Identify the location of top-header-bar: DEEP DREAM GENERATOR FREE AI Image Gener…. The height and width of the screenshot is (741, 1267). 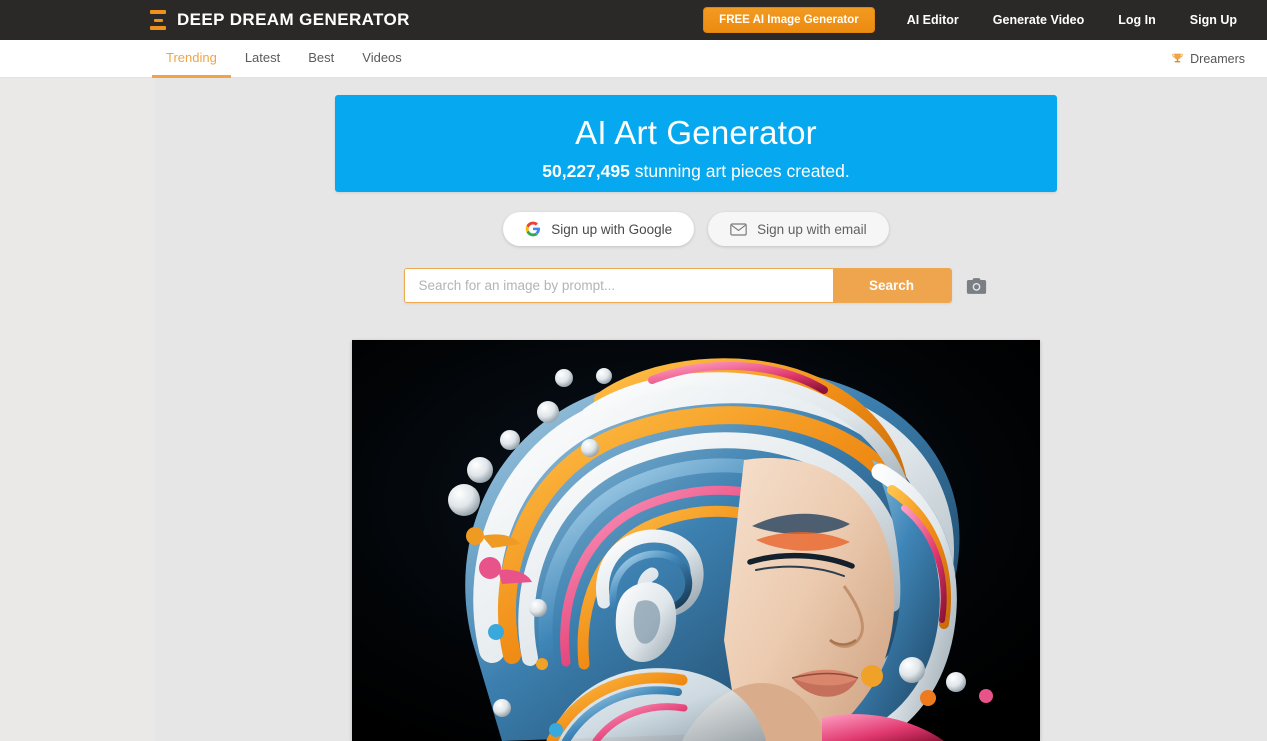
(633, 20).